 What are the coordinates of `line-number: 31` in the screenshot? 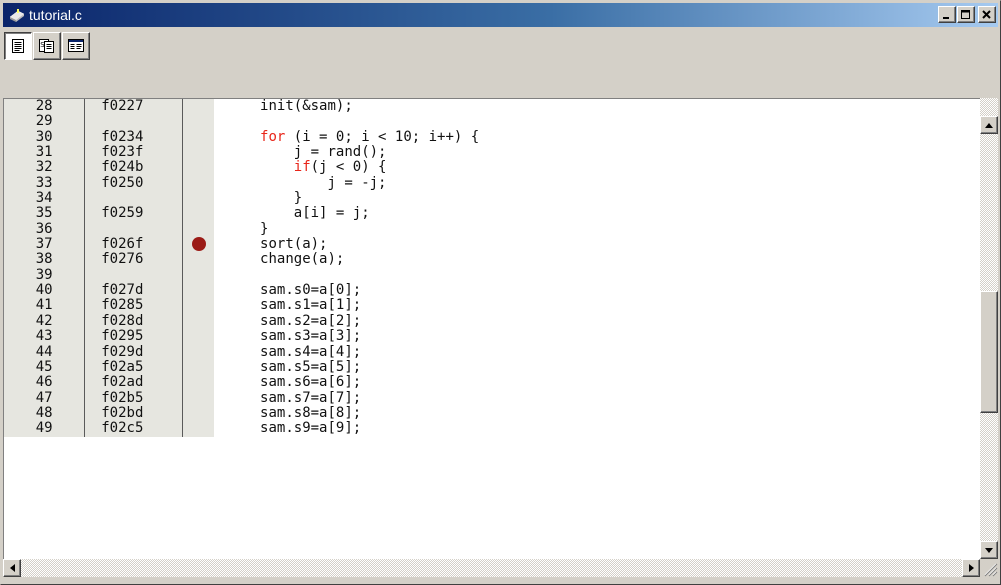 It's located at (45, 152).